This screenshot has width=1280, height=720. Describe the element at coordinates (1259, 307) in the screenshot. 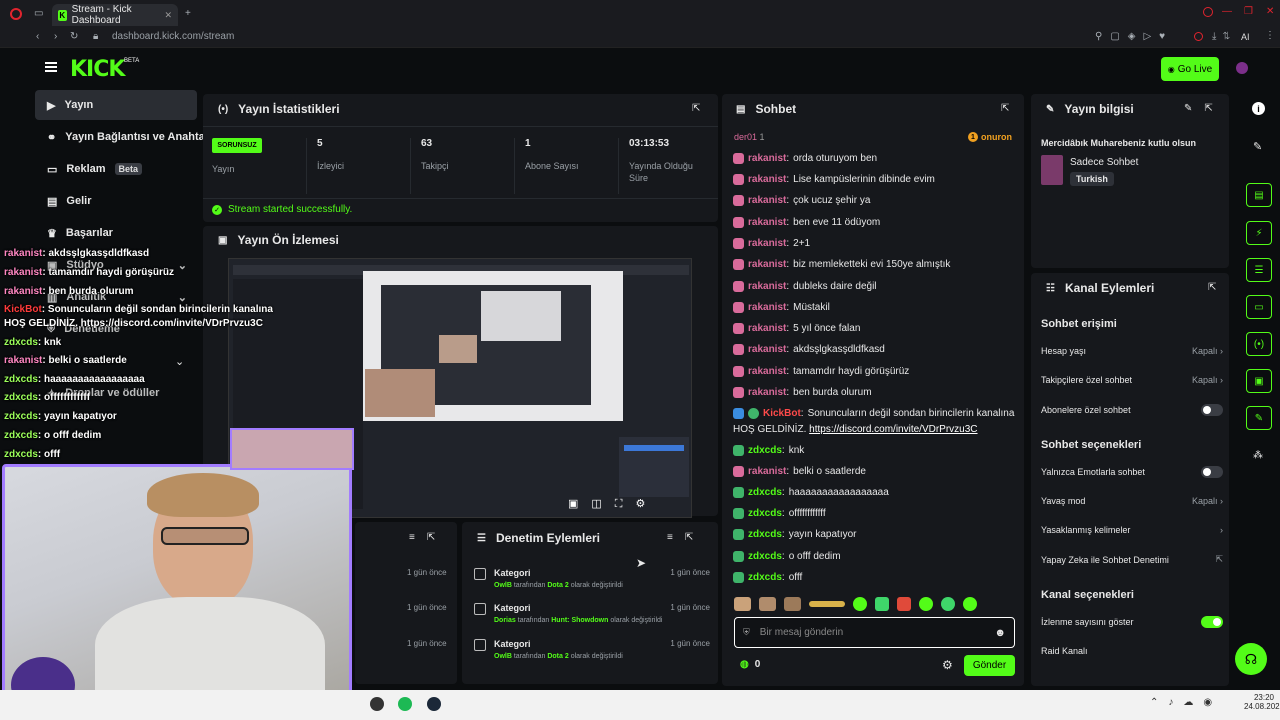

I see `tool-chat-button: ▭` at that location.